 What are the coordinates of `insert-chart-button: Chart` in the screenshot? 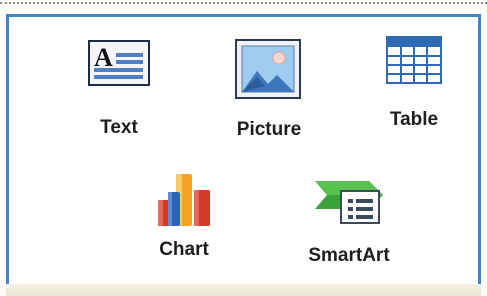 It's located at (184, 224).